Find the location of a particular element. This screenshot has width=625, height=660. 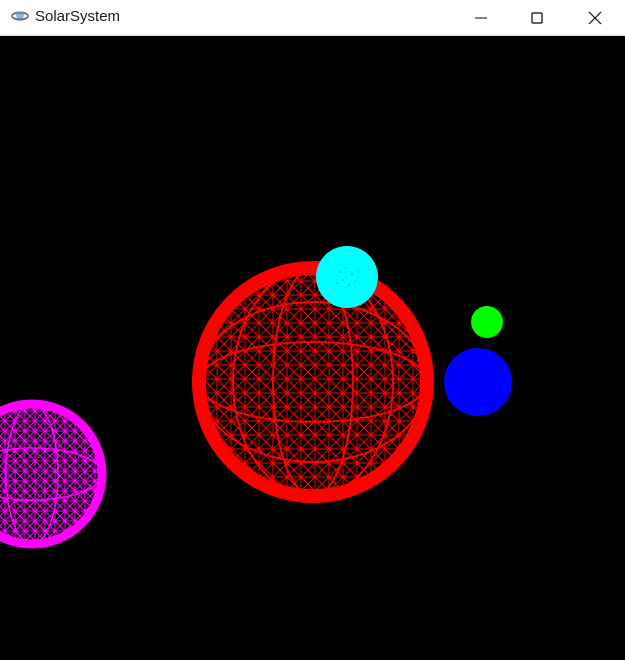

cyan-planet is located at coordinates (347, 277).